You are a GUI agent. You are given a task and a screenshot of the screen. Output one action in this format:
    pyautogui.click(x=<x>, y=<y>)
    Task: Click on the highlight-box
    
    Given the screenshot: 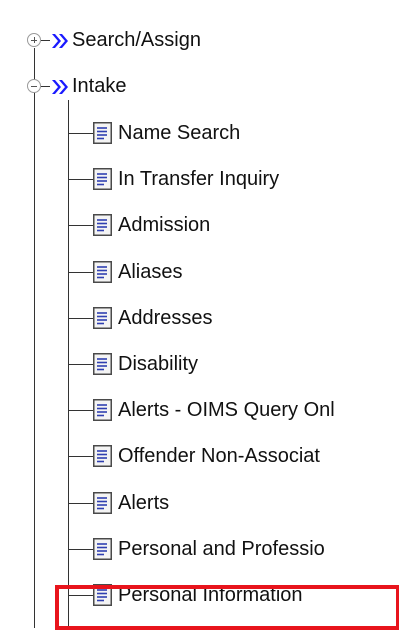 What is the action you would take?
    pyautogui.click(x=227, y=607)
    